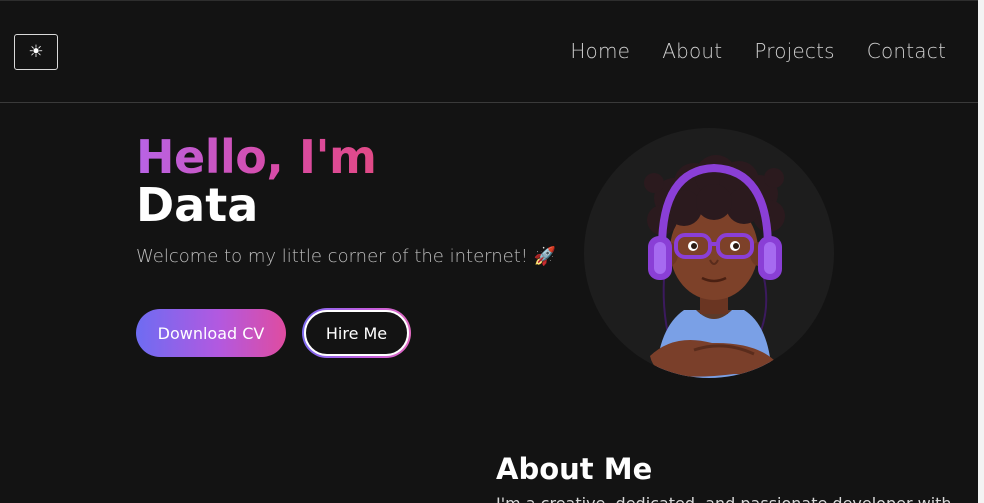 Image resolution: width=984 pixels, height=503 pixels. Describe the element at coordinates (197, 205) in the screenshot. I see `hero-name: Data` at that location.